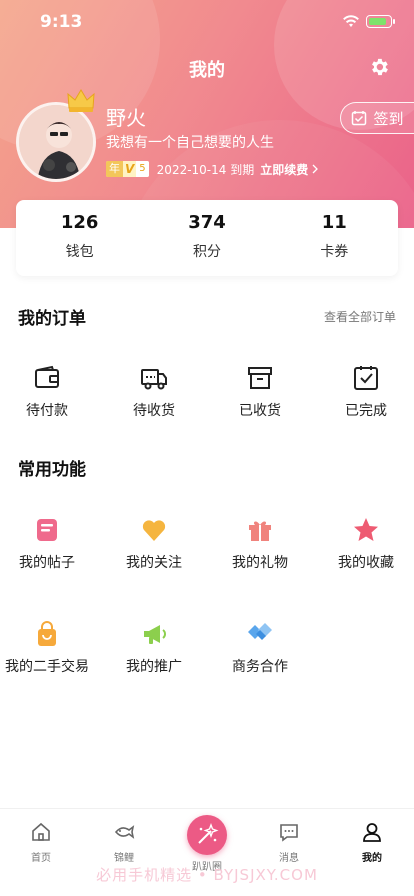  I want to click on tab-home: 首页, so click(41, 842).